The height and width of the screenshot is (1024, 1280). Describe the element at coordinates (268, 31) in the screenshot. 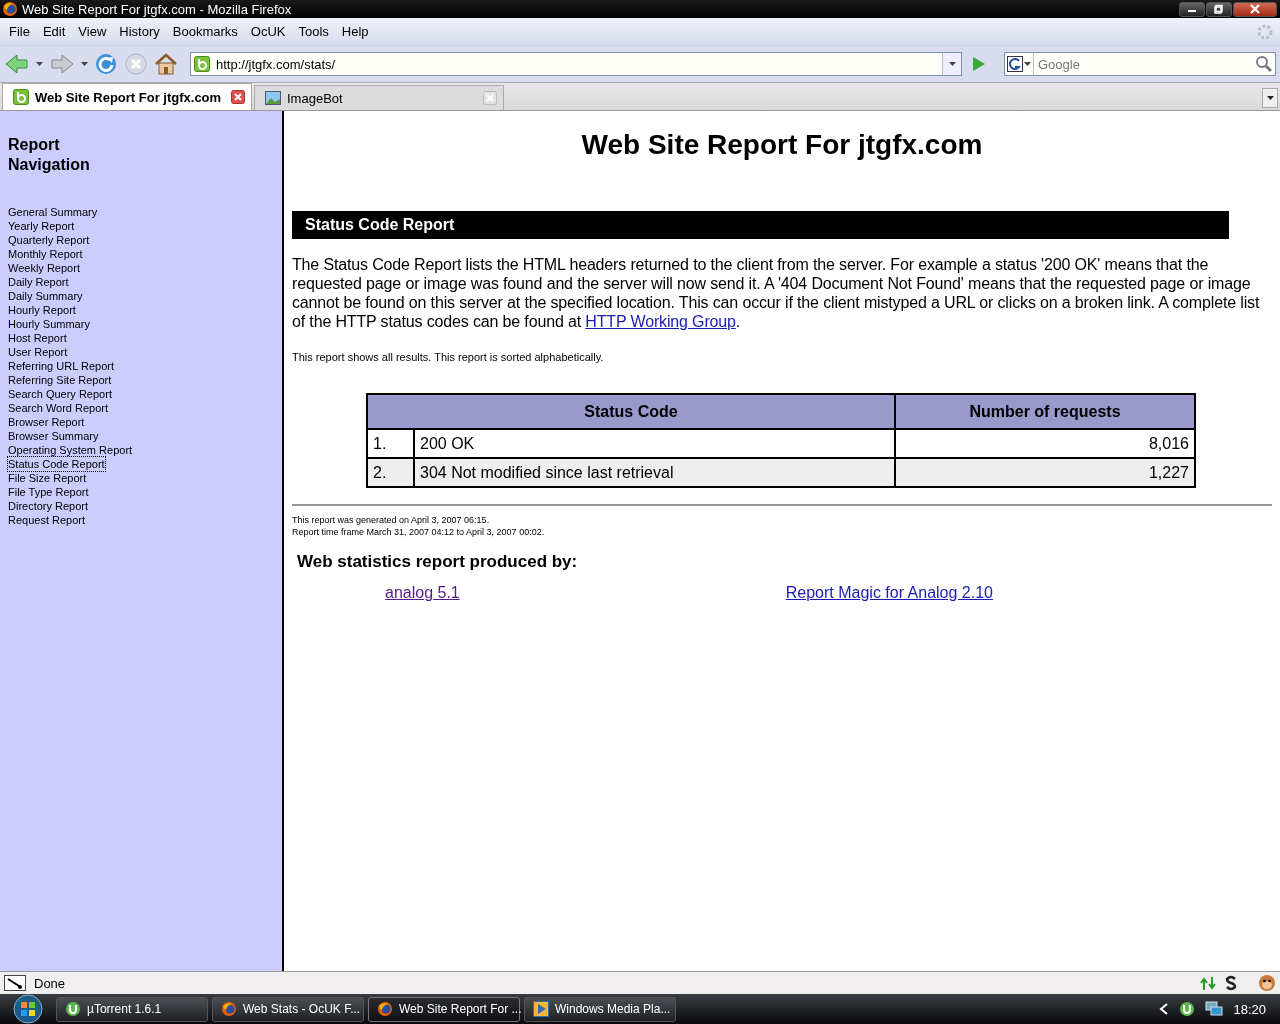

I see `menu-item: OcUK` at that location.